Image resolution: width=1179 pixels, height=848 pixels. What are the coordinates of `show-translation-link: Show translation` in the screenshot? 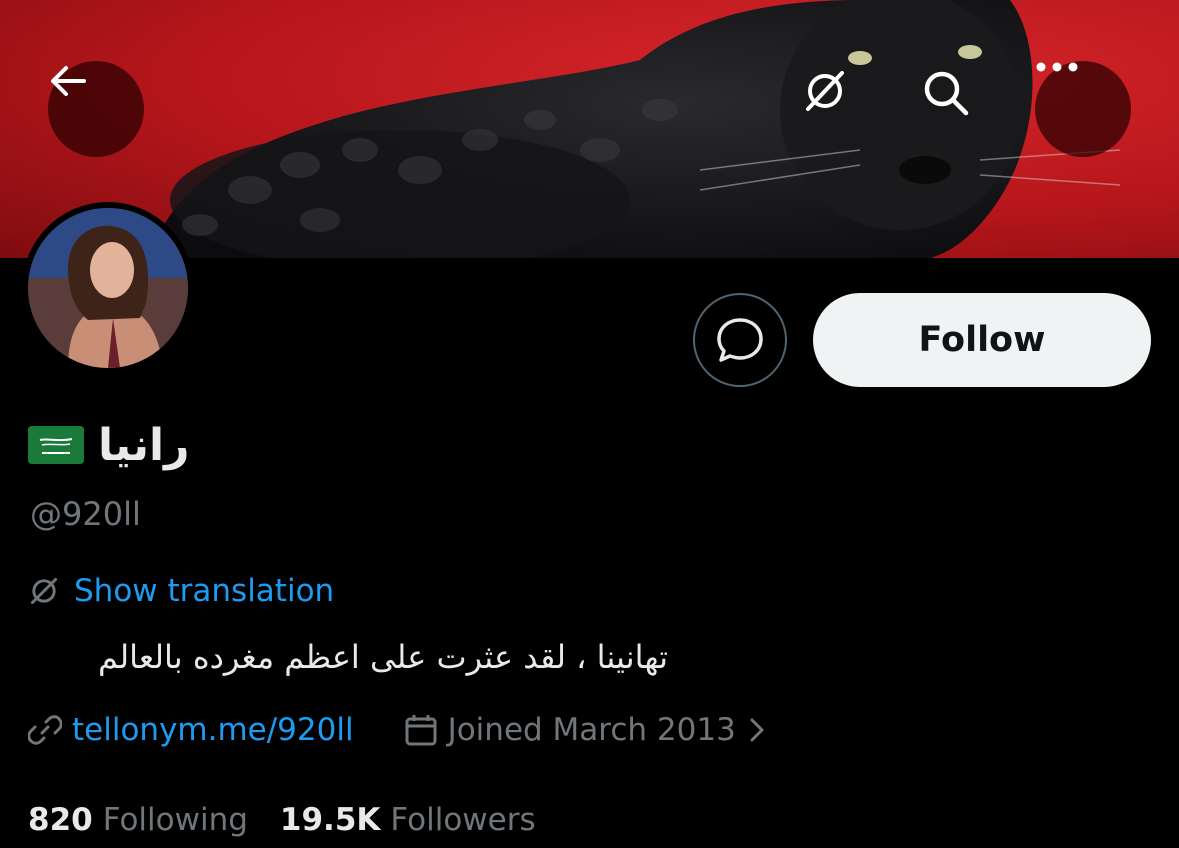 It's located at (181, 591).